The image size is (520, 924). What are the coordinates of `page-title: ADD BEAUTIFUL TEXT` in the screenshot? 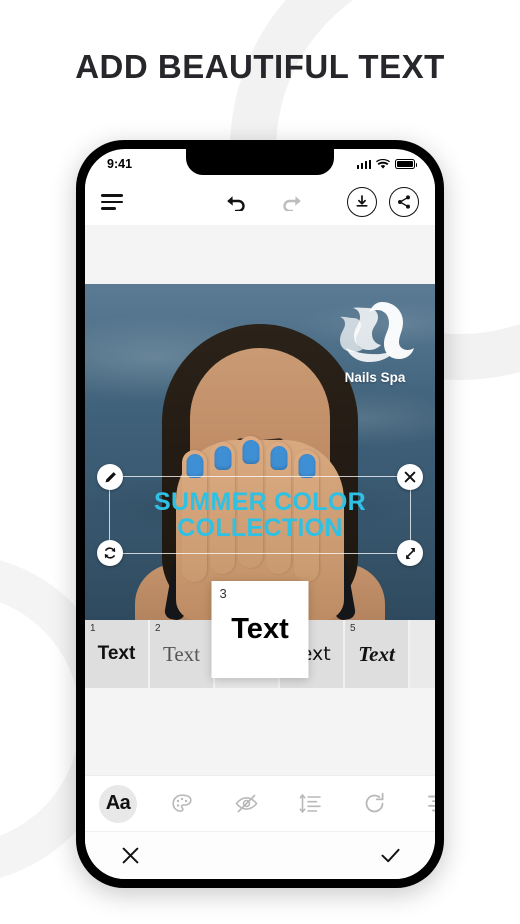 It's located at (260, 66).